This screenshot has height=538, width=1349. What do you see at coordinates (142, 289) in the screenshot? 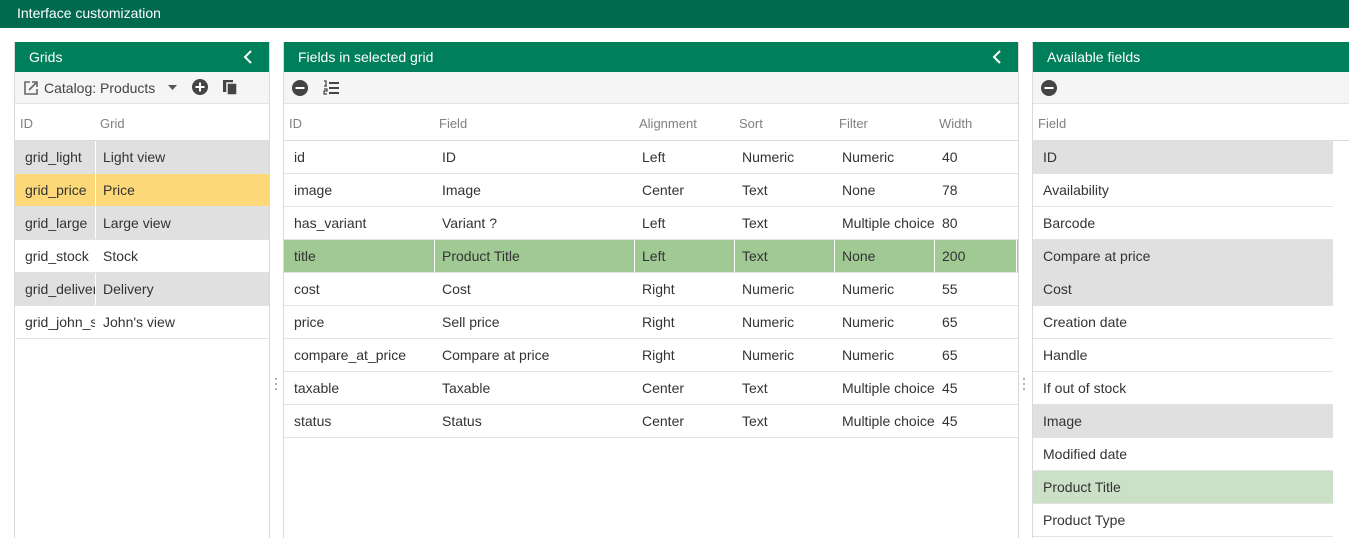
I see `grid-row: grid_delivery Delivery` at bounding box center [142, 289].